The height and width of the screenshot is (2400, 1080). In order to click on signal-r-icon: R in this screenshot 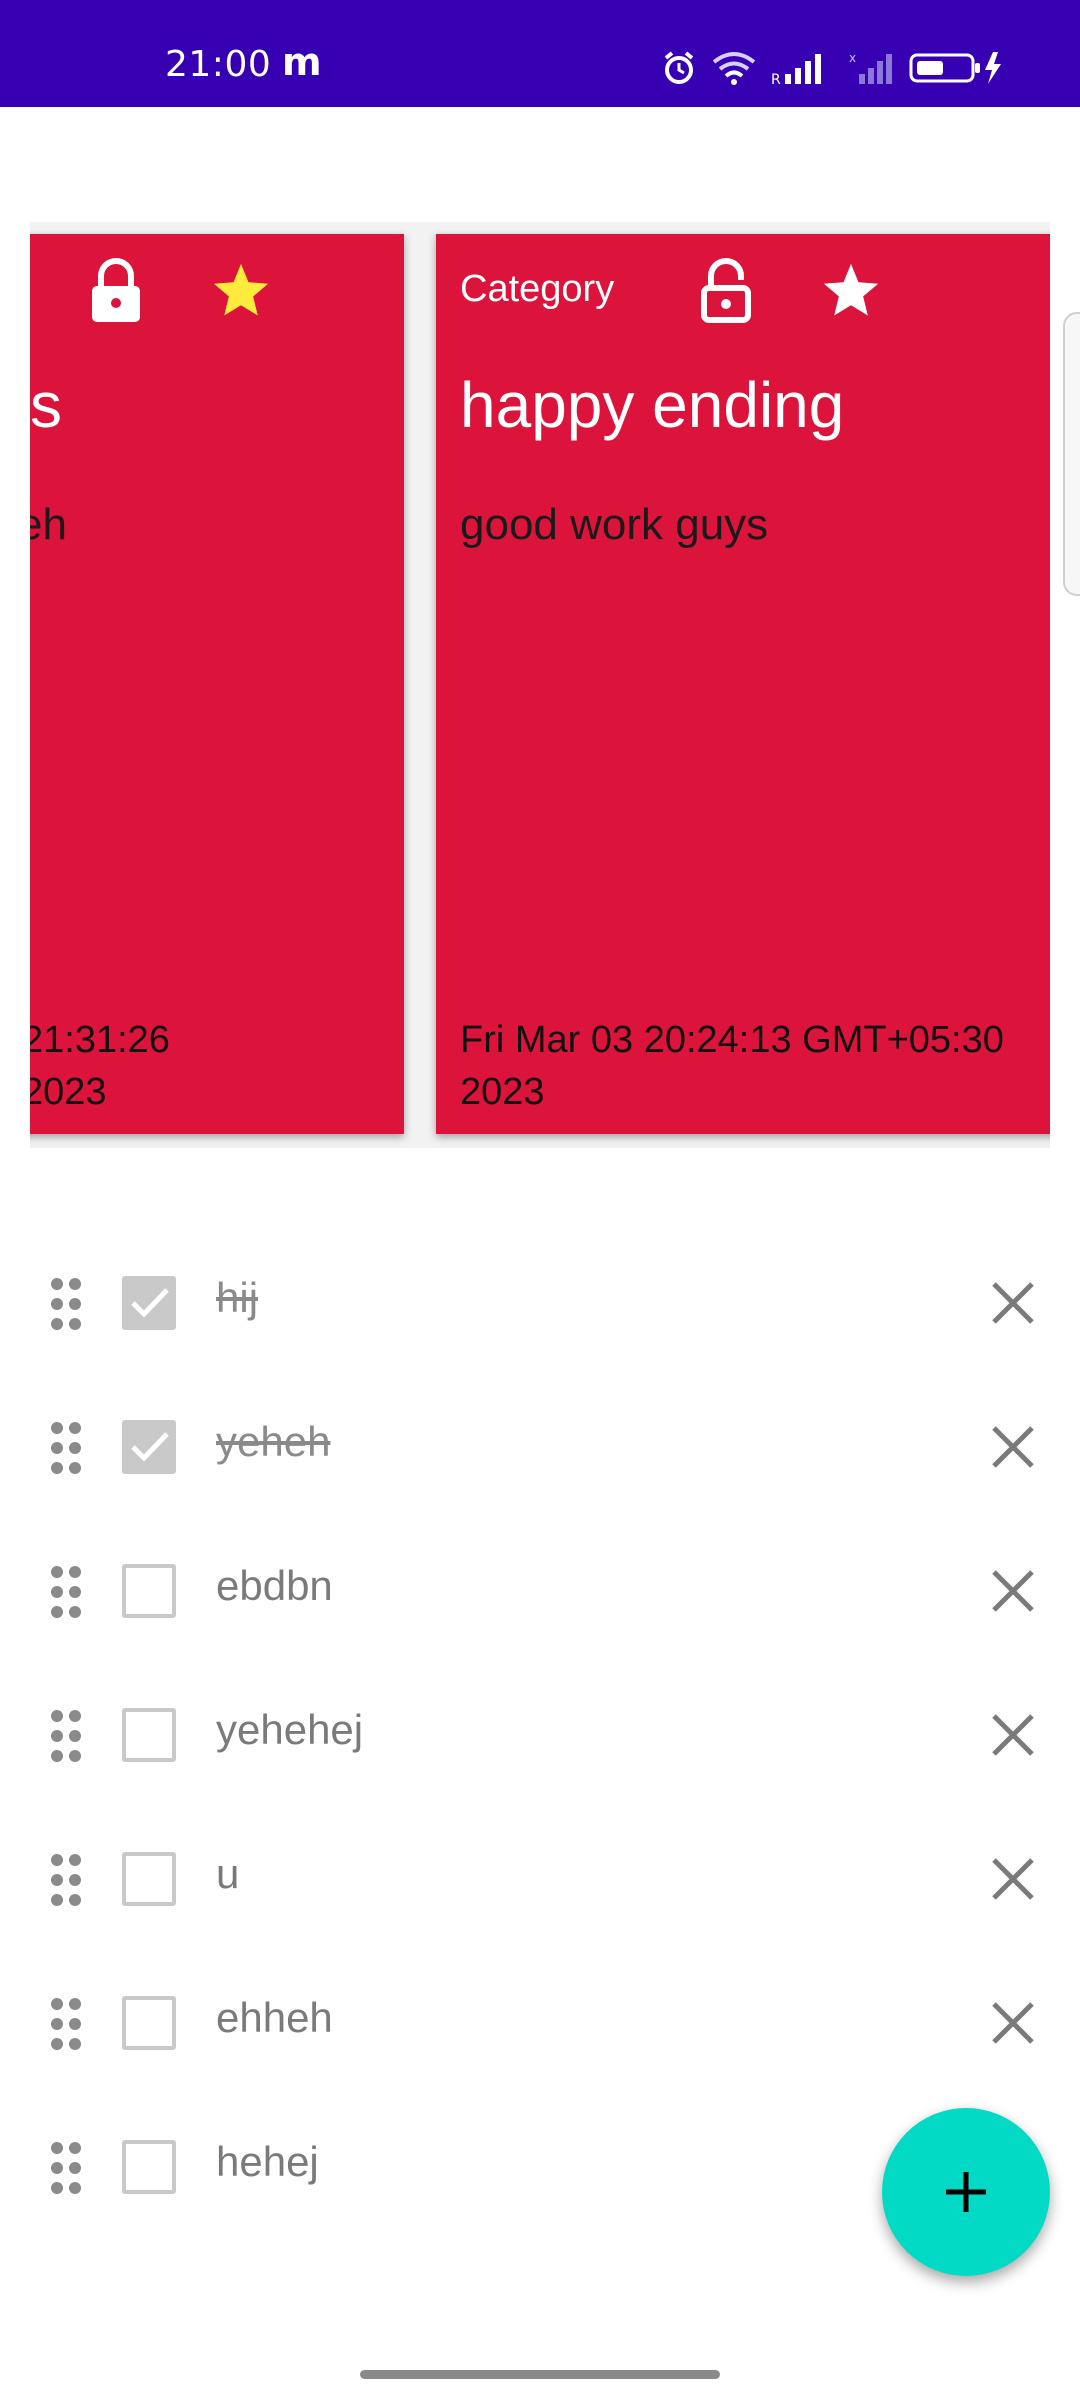, I will do `click(796, 70)`.